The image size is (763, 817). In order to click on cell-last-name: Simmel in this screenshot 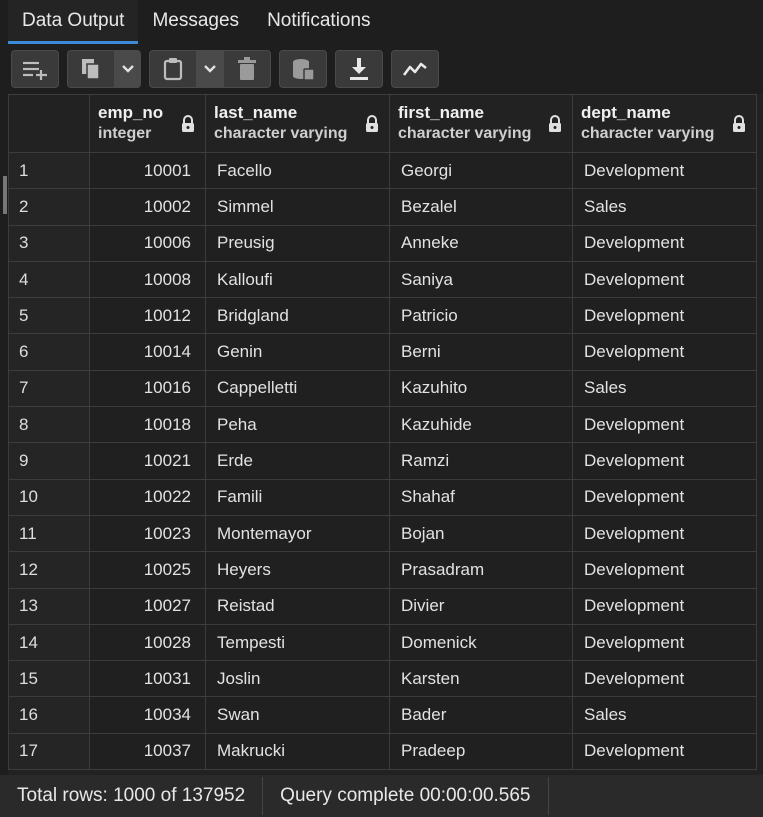, I will do `click(297, 207)`.